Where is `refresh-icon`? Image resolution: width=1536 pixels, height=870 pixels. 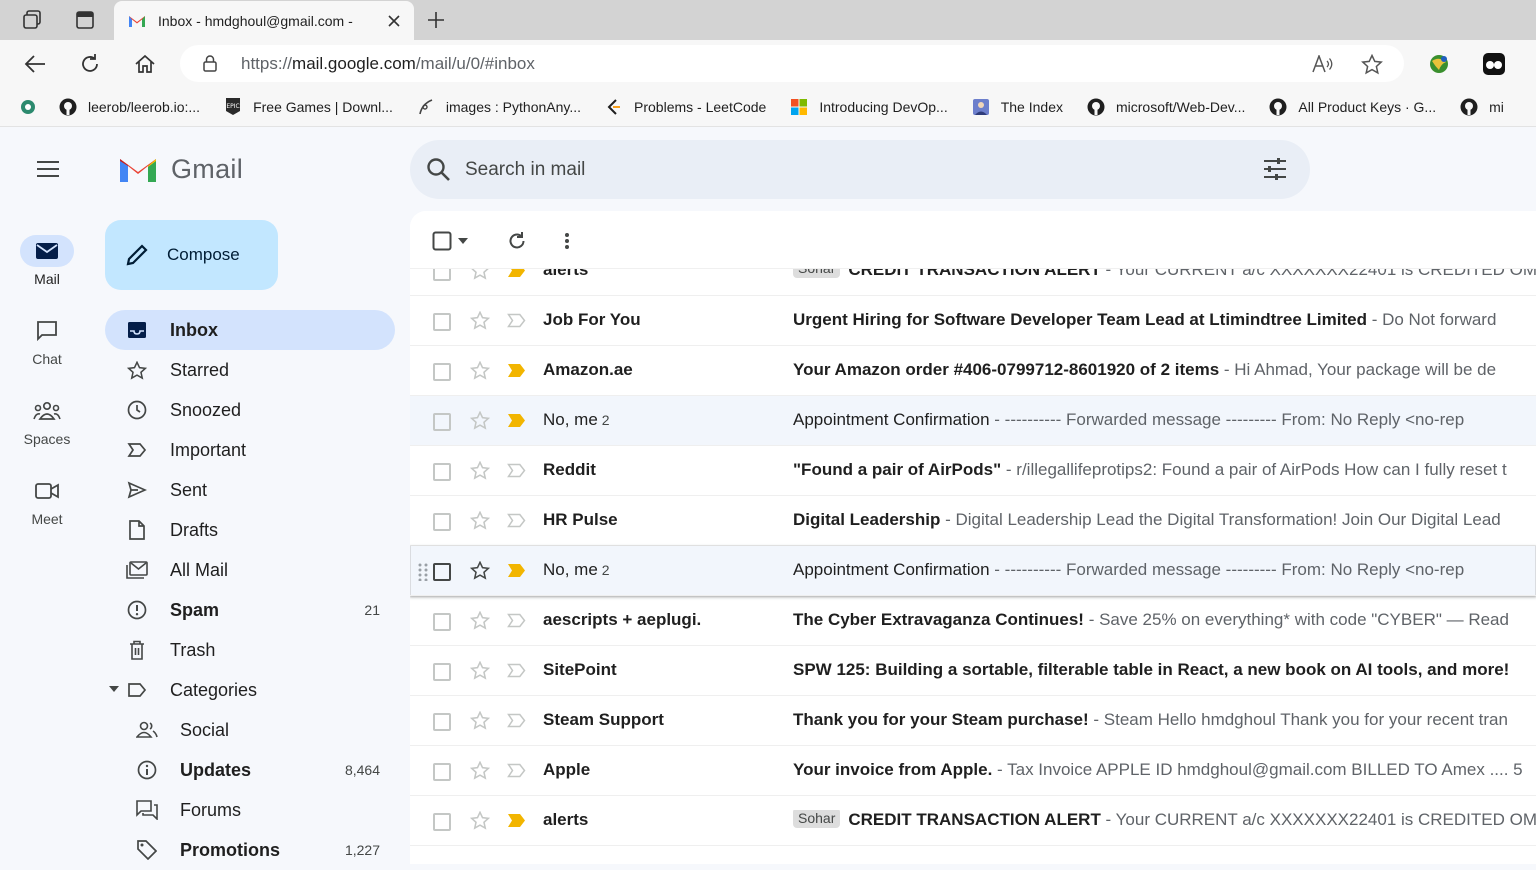 refresh-icon is located at coordinates (517, 241).